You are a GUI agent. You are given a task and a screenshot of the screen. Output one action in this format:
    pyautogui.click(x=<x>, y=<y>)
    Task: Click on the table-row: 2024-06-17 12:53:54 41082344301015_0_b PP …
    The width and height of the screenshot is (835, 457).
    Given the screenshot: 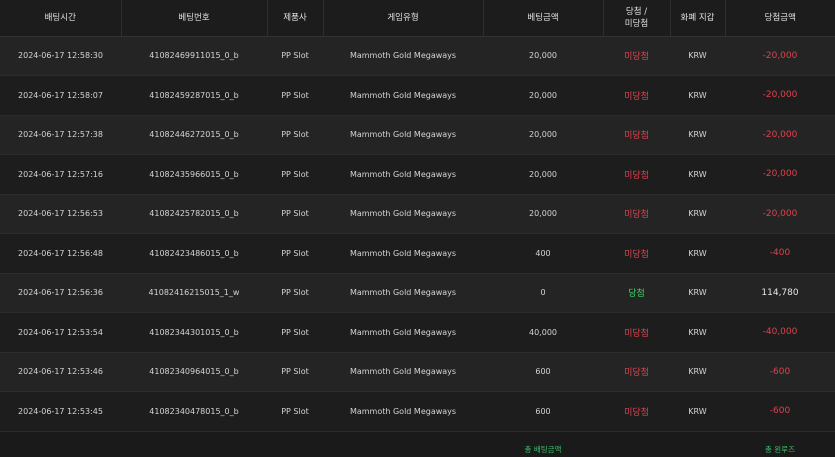 What is the action you would take?
    pyautogui.click(x=417, y=332)
    